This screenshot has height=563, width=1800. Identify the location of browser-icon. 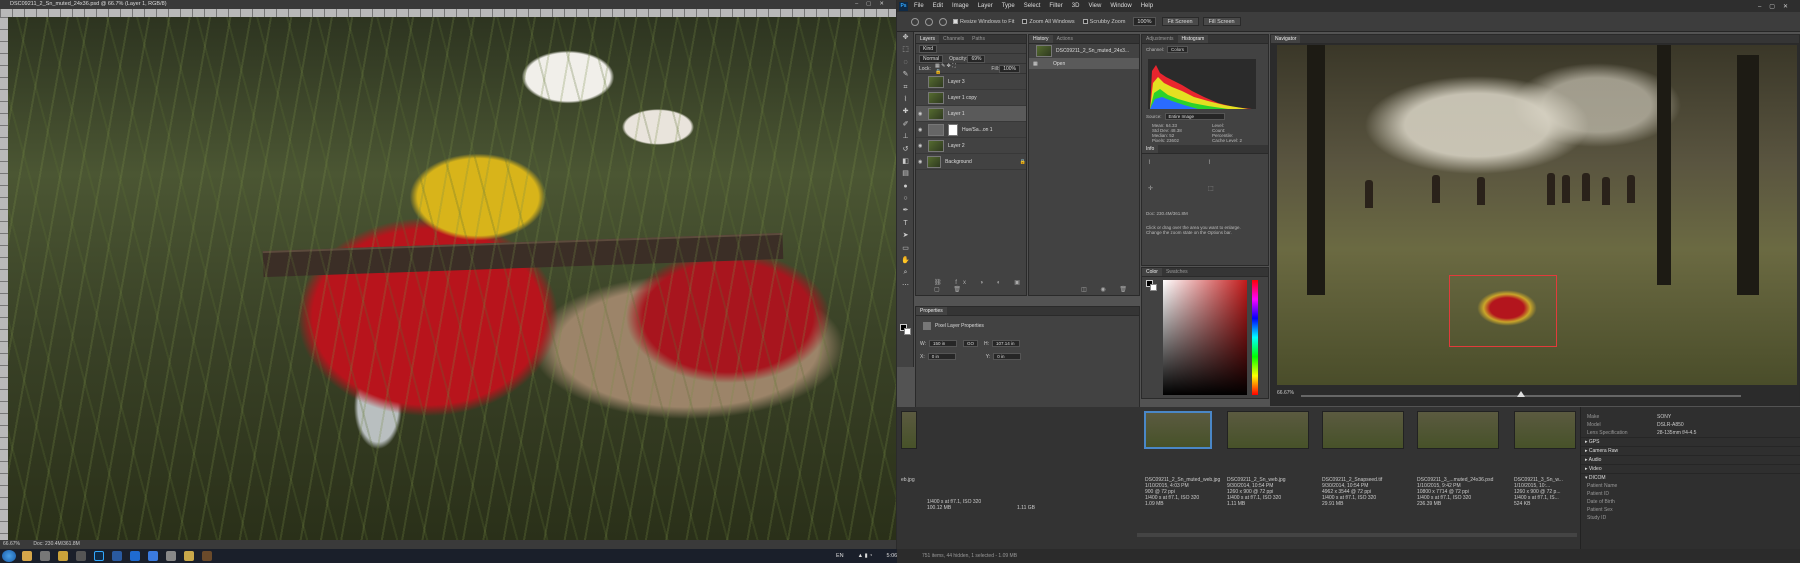
(153, 556).